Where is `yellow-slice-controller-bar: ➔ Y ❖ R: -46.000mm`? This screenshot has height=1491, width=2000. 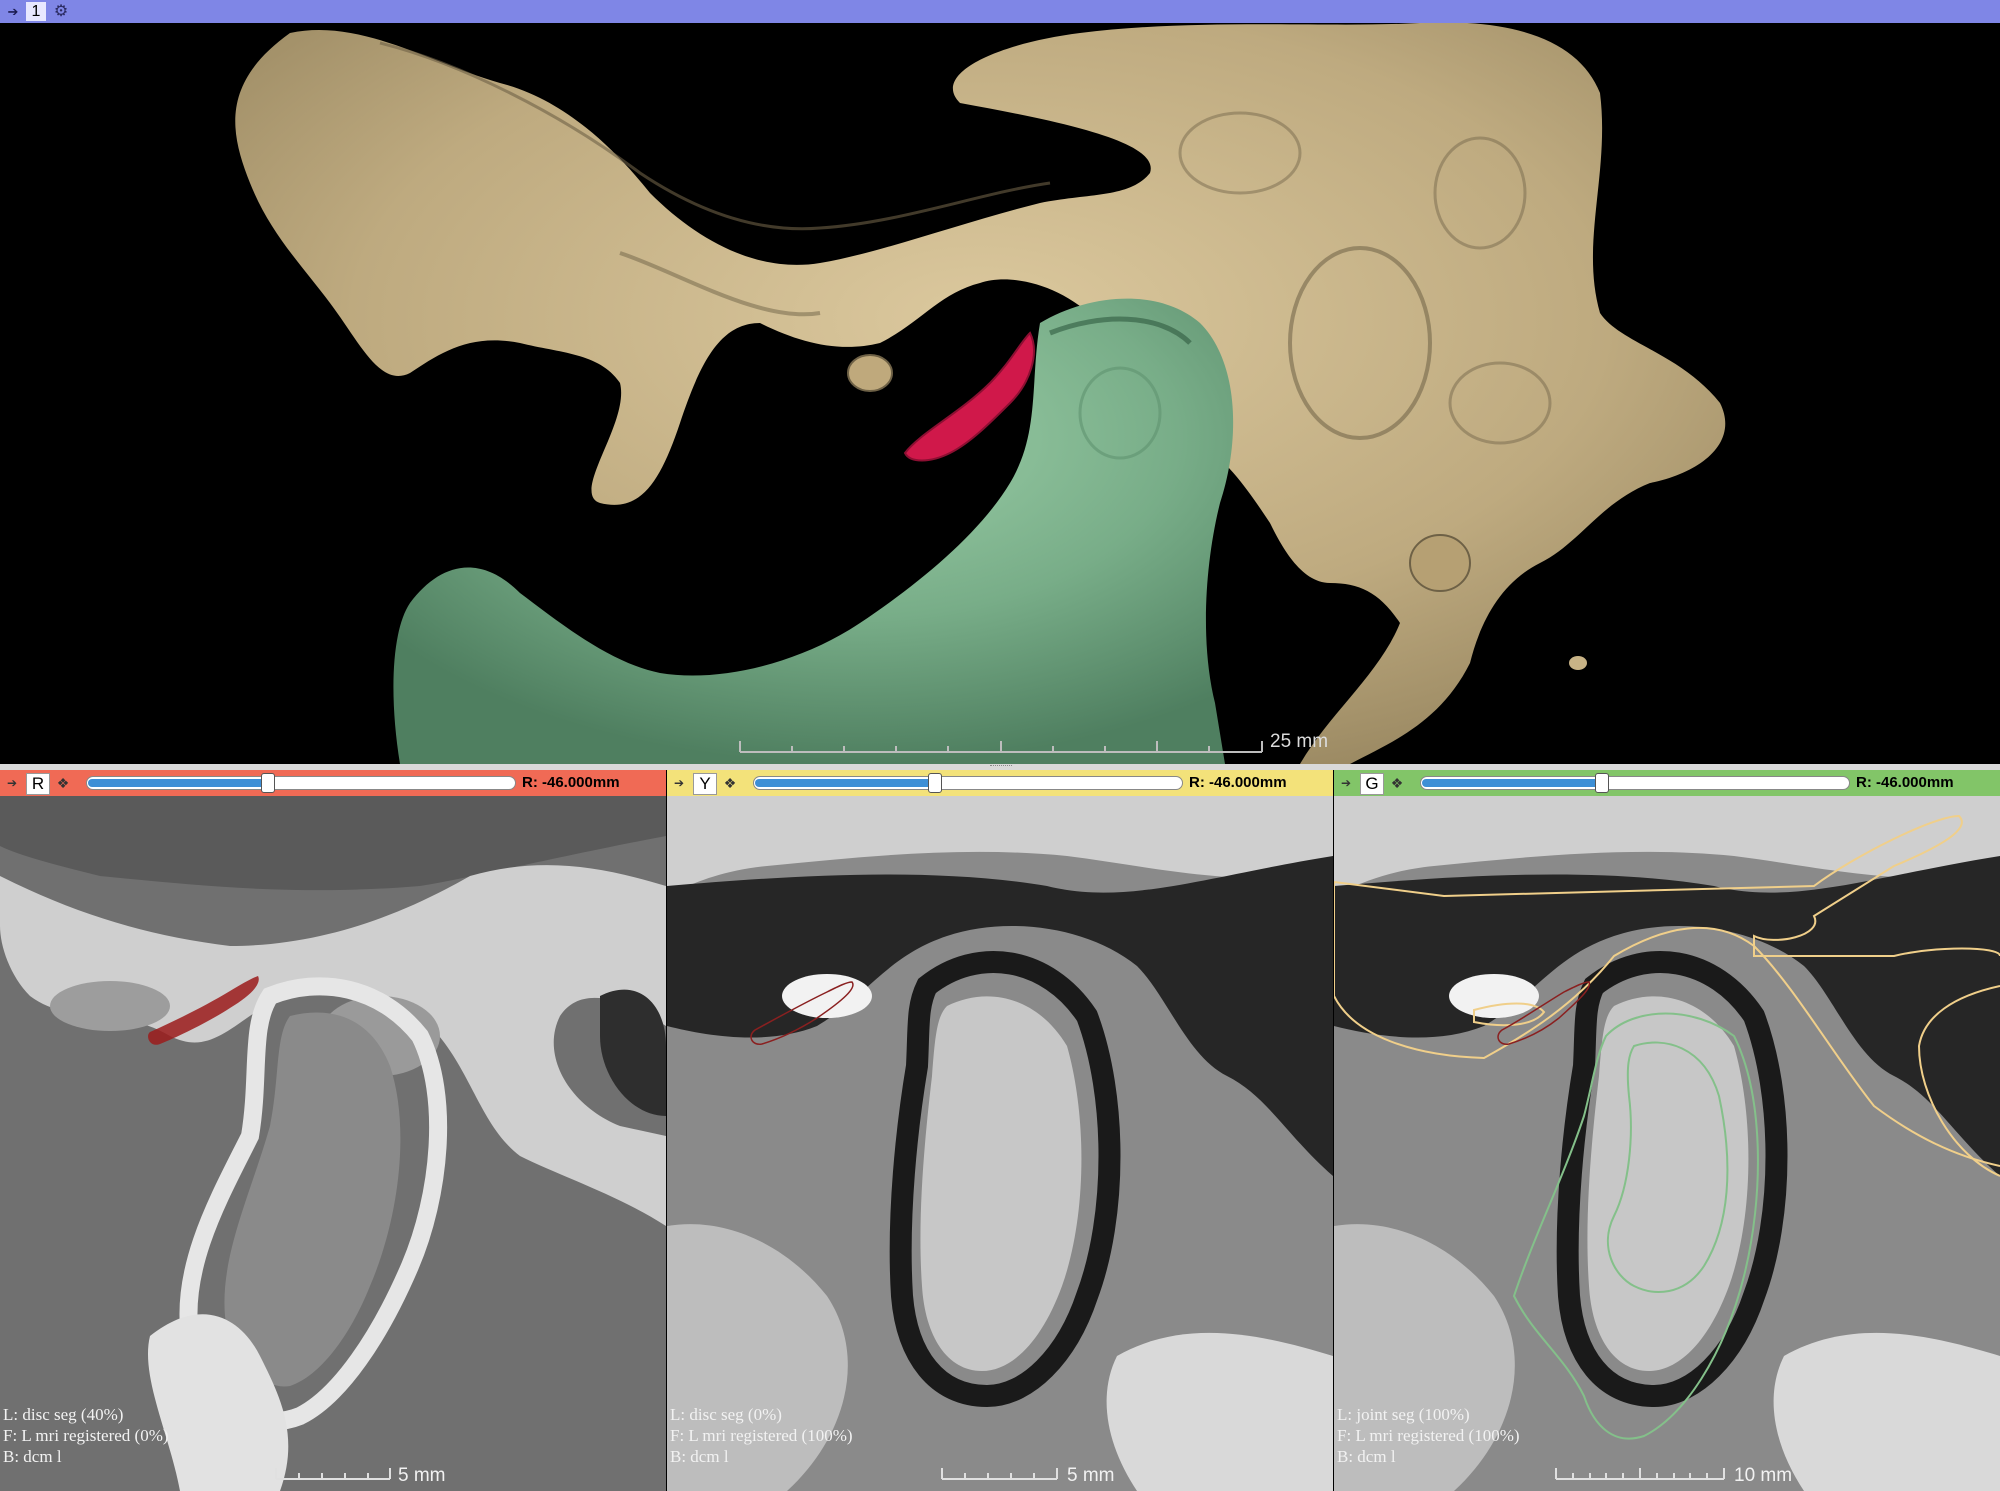 yellow-slice-controller-bar: ➔ Y ❖ R: -46.000mm is located at coordinates (1000, 783).